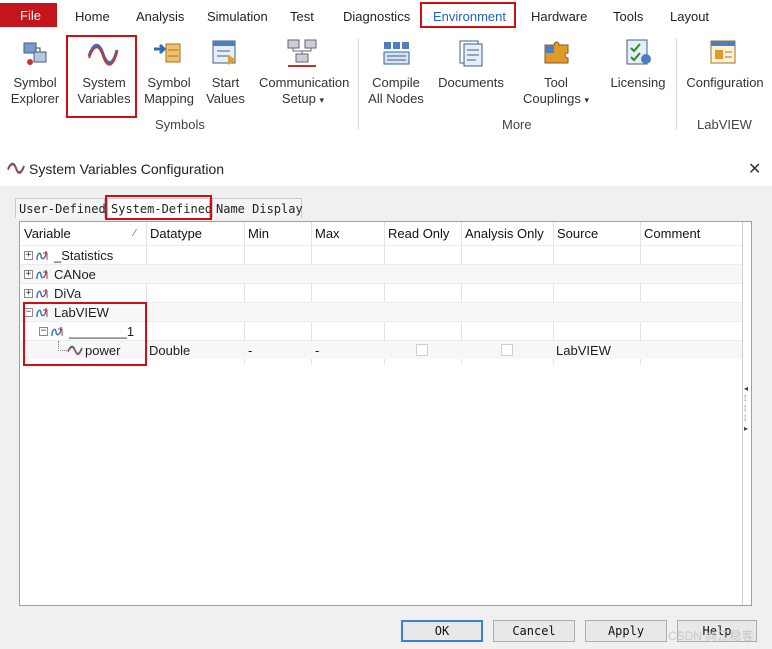 This screenshot has height=649, width=772. I want to click on symbol-explorer-line1: Symbol, so click(35, 82).